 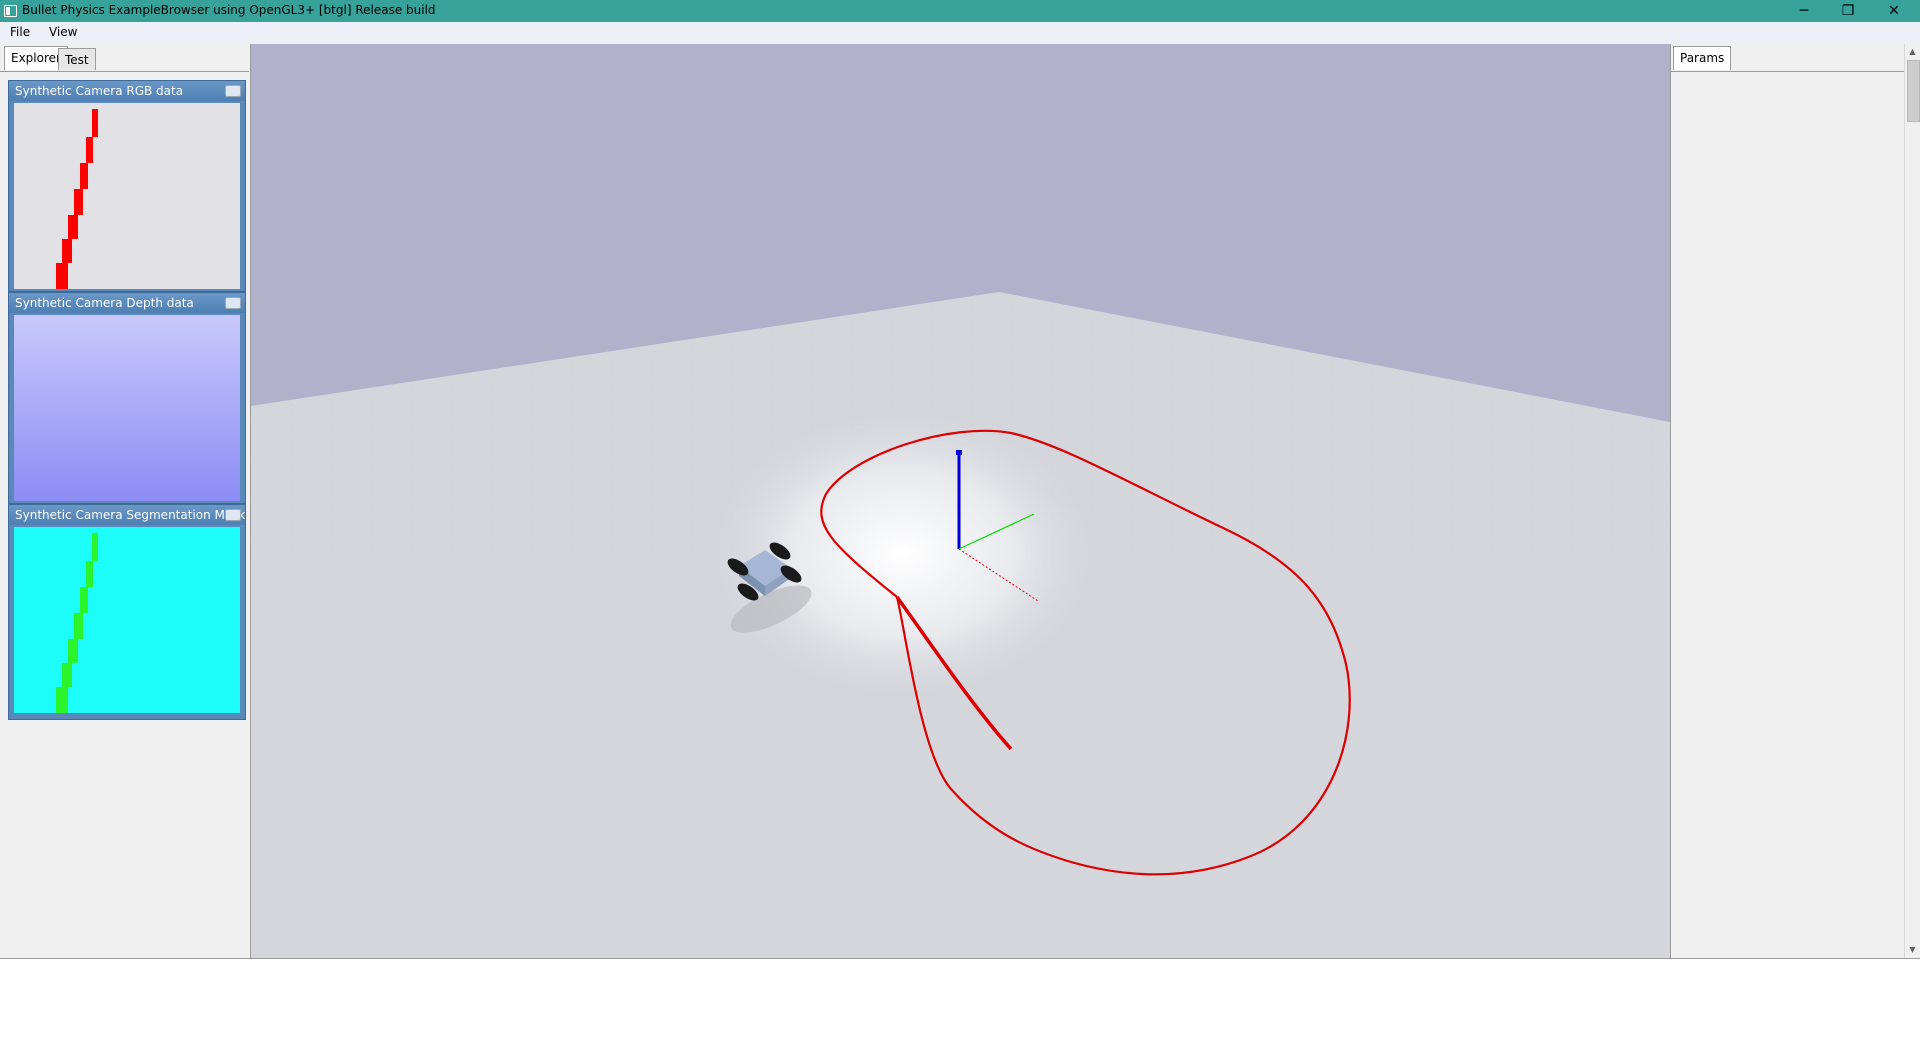 What do you see at coordinates (960, 33) in the screenshot?
I see `menu-bar: File View` at bounding box center [960, 33].